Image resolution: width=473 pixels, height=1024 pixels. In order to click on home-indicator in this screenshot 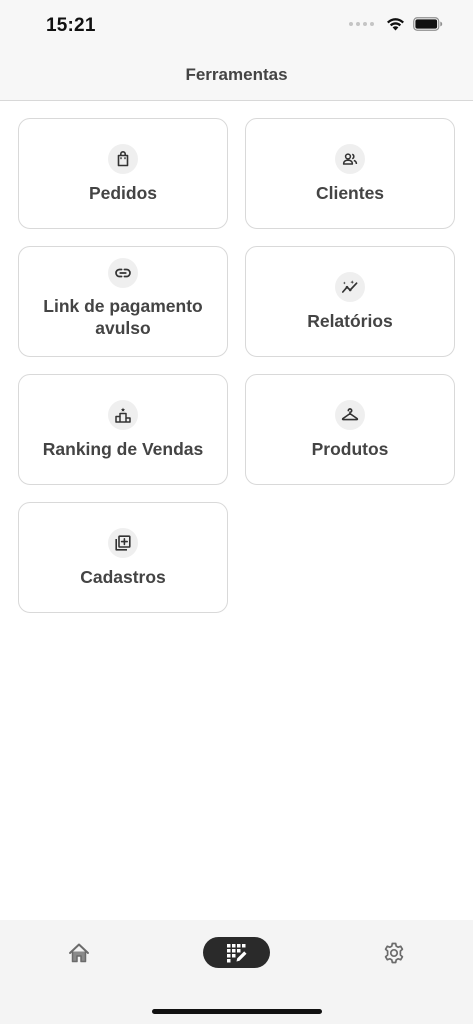, I will do `click(237, 1011)`.